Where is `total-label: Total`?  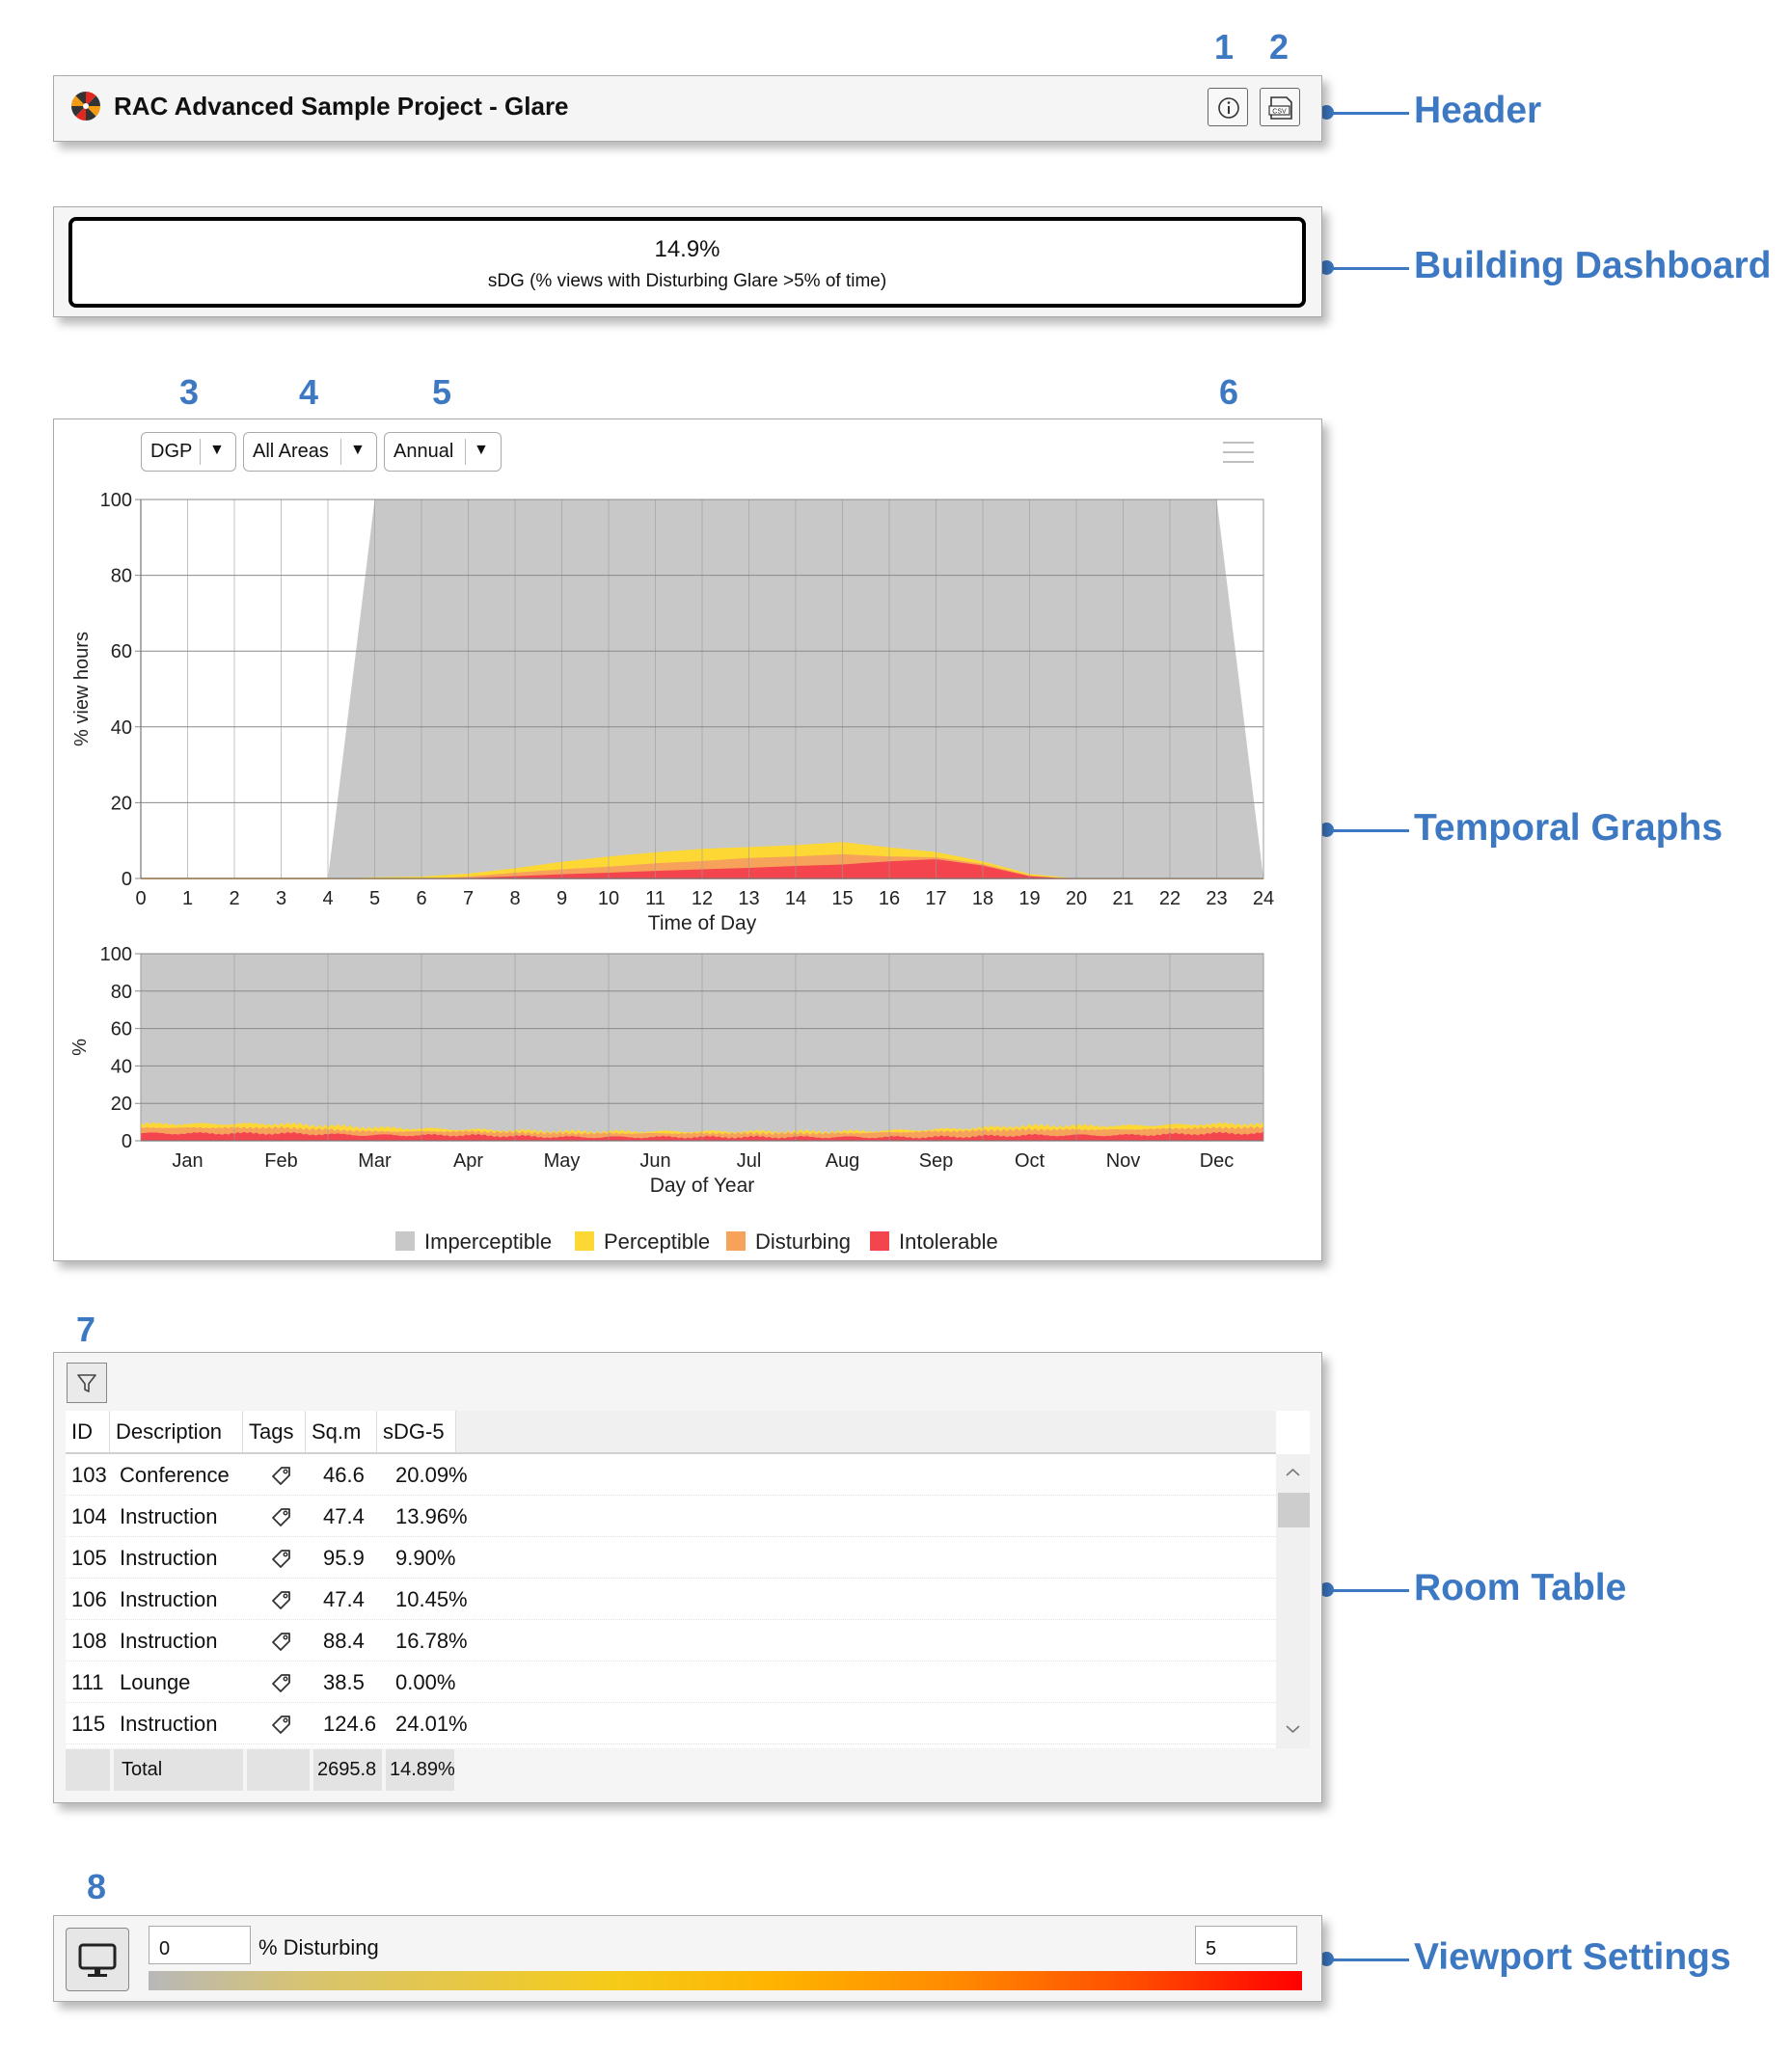
total-label: Total is located at coordinates (178, 1770).